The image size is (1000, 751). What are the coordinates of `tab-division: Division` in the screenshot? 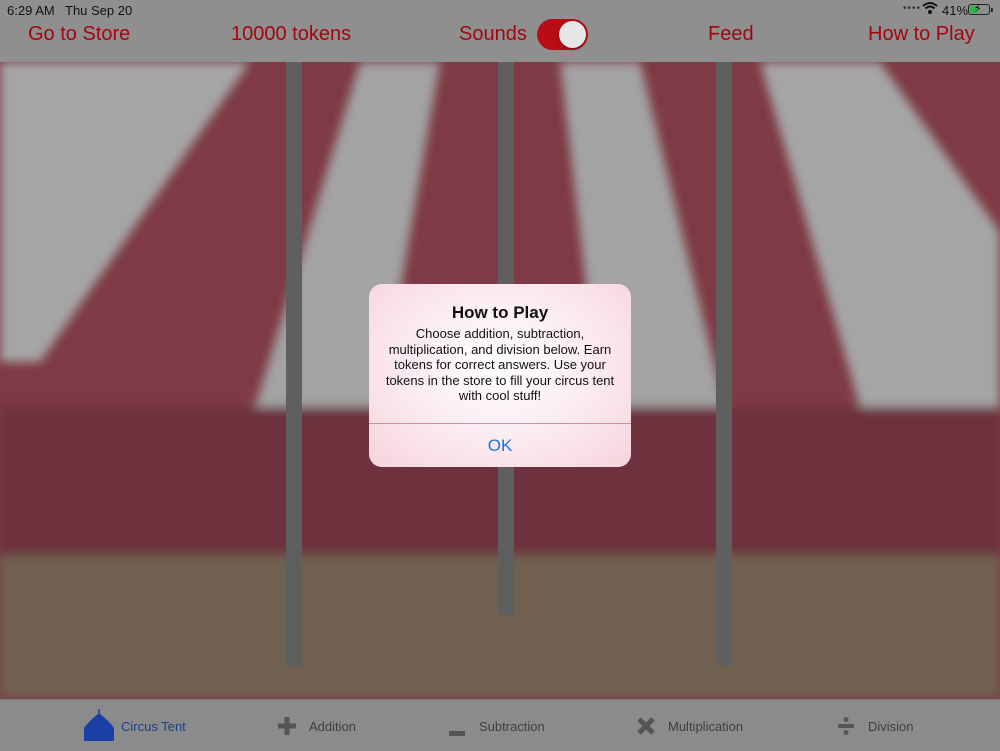 It's located at (883, 725).